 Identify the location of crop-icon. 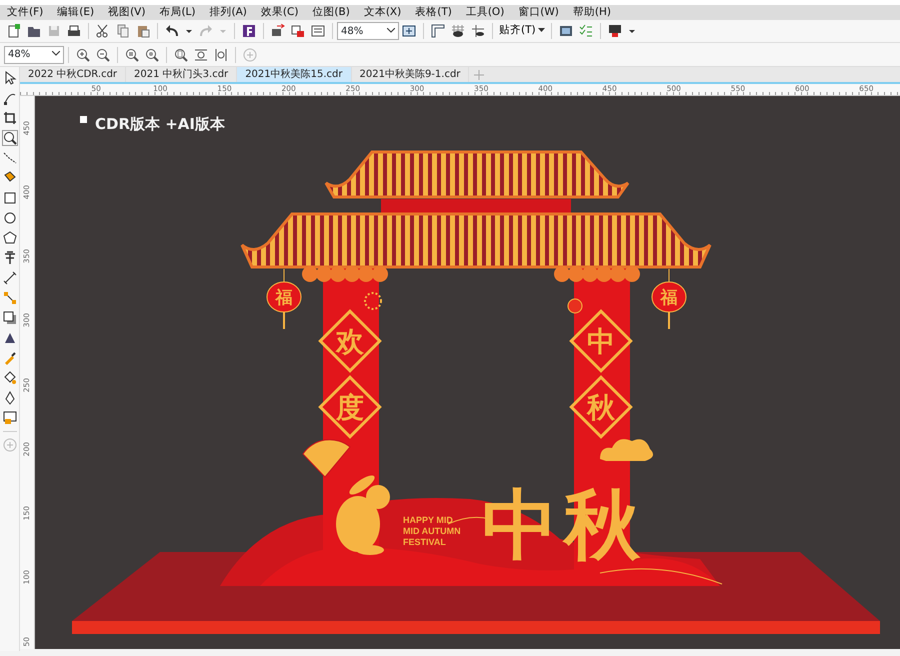
(9, 118).